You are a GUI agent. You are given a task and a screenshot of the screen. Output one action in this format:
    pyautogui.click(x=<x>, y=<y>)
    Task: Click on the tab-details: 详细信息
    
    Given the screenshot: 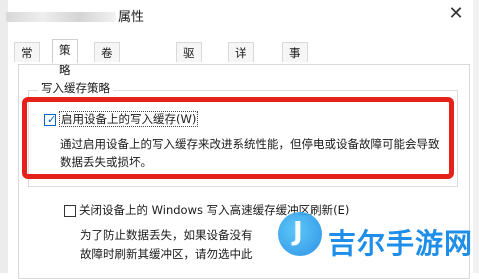 What is the action you would take?
    pyautogui.click(x=241, y=81)
    